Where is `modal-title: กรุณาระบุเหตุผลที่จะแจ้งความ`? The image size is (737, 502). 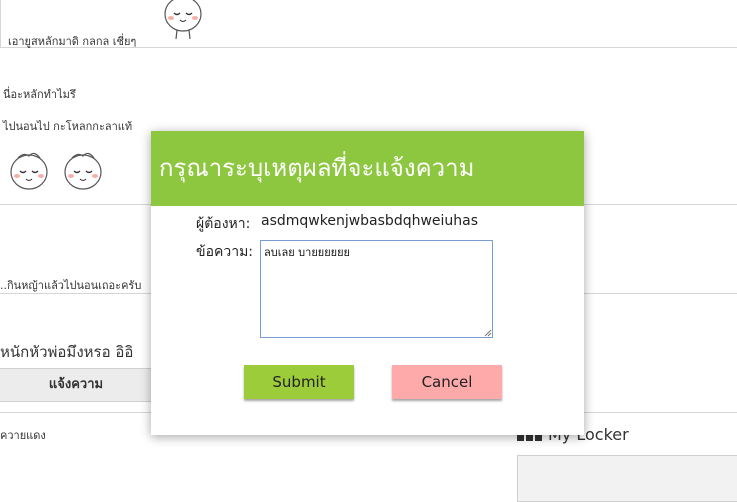
modal-title: กรุณาระบุเหตุผลที่จะแจ้งความ is located at coordinates (367, 168).